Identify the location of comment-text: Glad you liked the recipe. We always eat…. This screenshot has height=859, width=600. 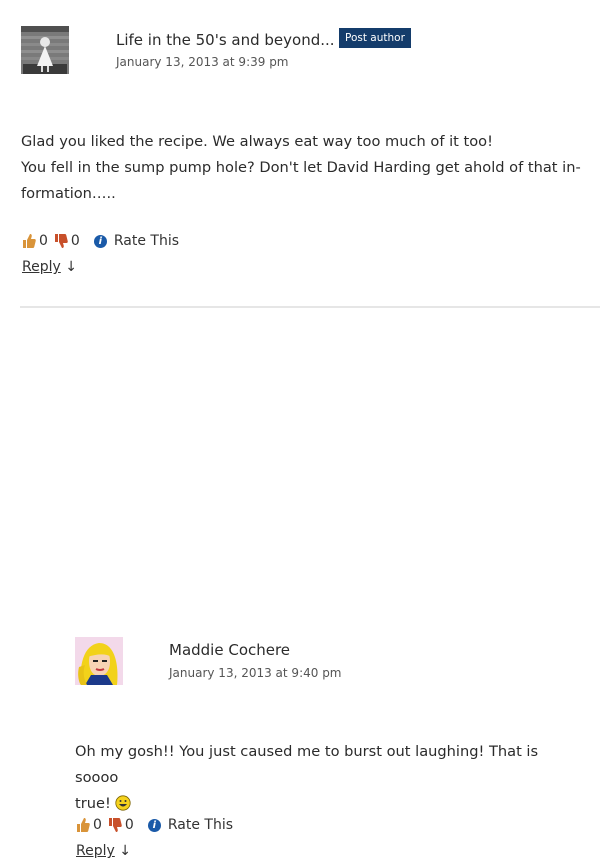
(306, 168).